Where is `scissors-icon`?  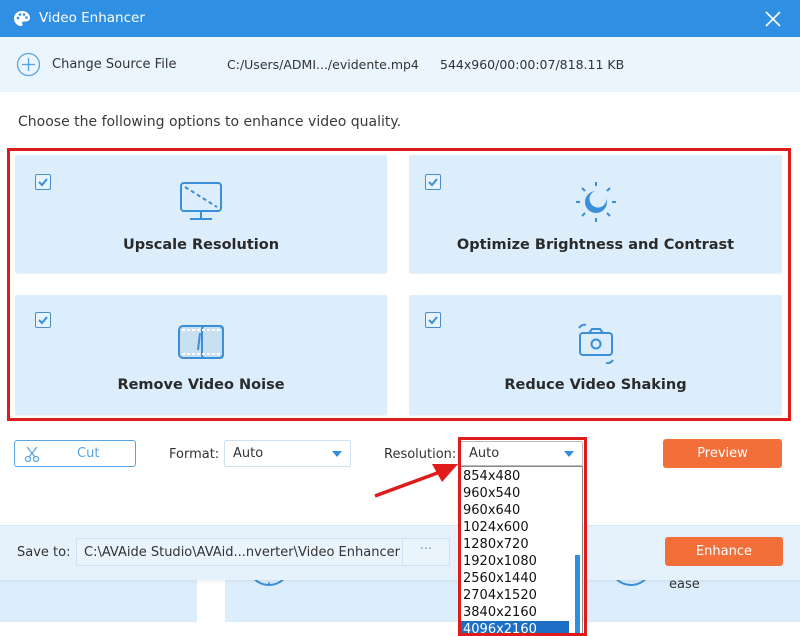 scissors-icon is located at coordinates (32, 454).